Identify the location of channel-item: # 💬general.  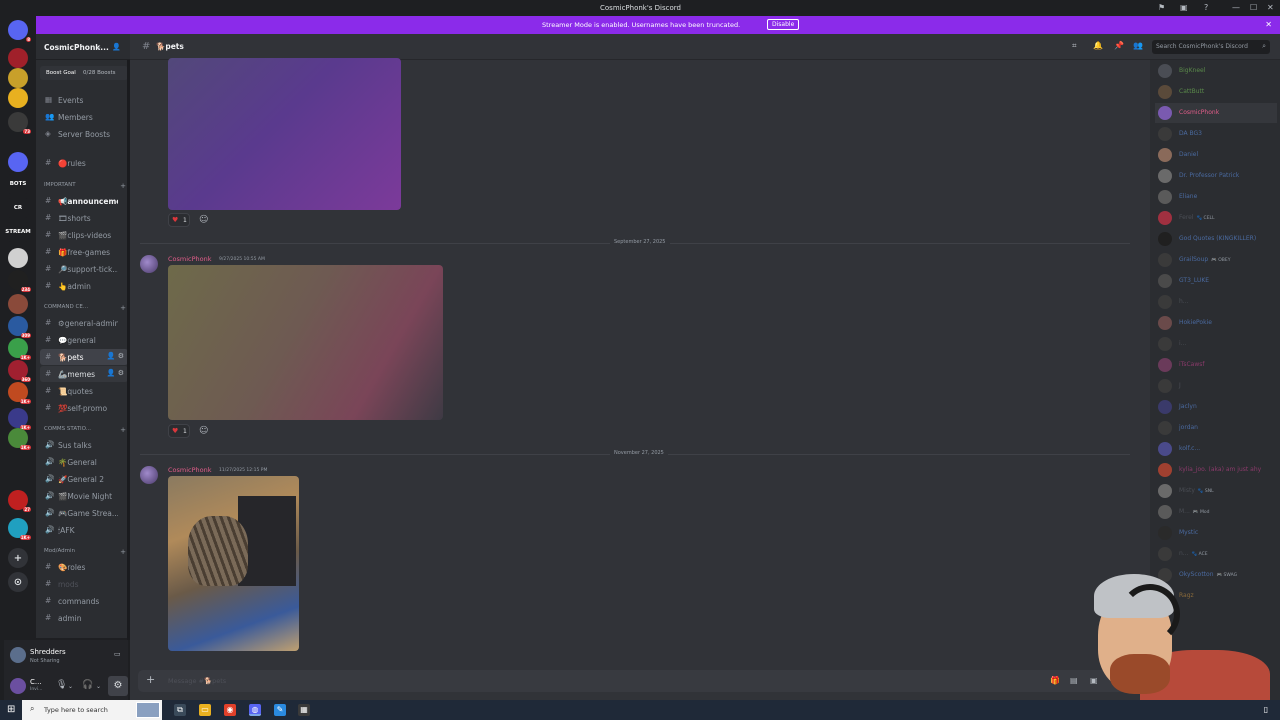
(84, 340).